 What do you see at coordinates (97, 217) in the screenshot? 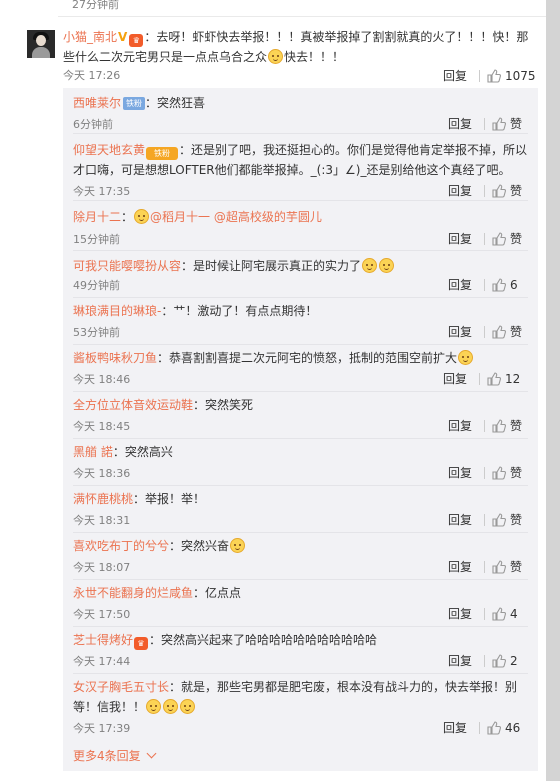
I see `reply-username: 除月十二` at bounding box center [97, 217].